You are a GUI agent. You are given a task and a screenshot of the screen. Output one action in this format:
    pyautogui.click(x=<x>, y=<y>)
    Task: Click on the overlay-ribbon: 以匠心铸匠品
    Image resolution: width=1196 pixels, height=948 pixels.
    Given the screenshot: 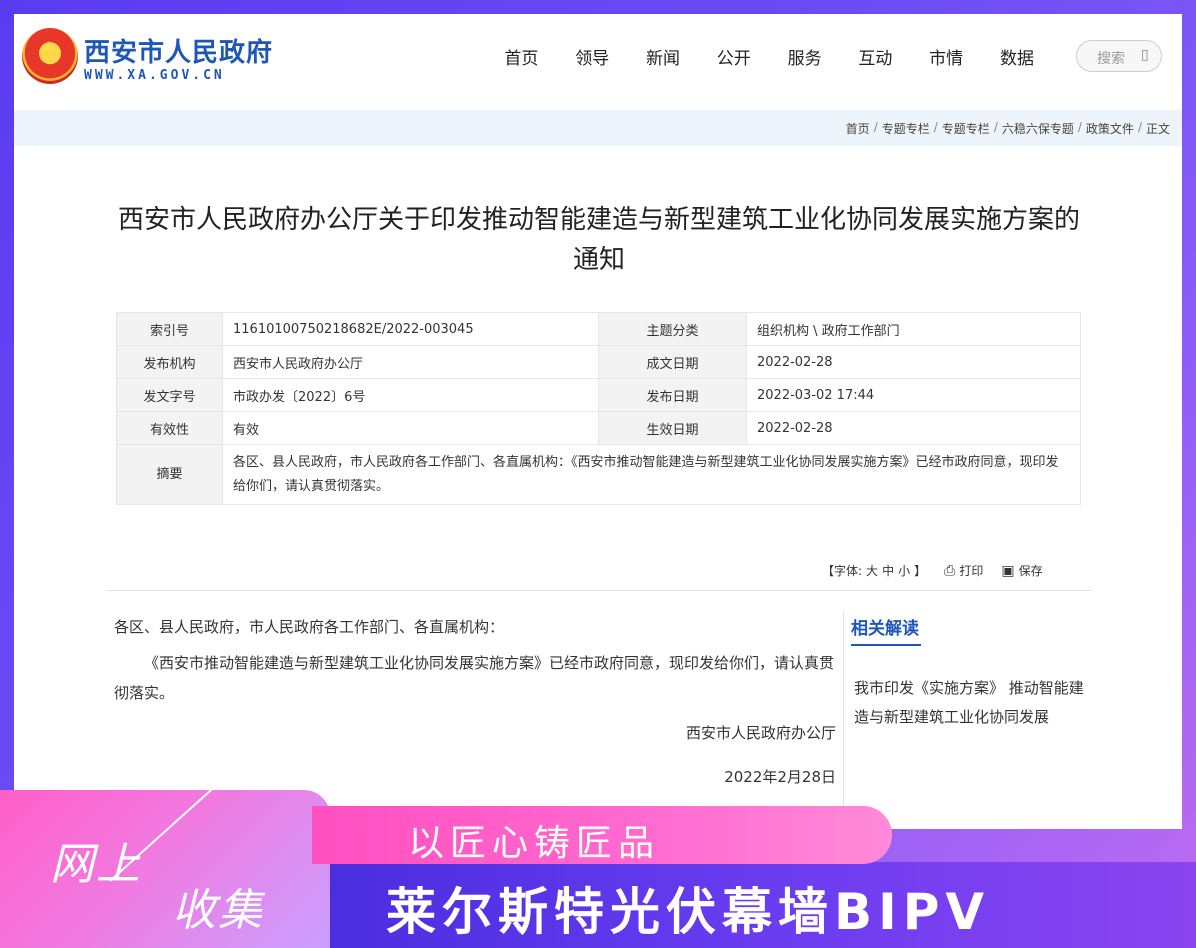 What is the action you would take?
    pyautogui.click(x=602, y=835)
    